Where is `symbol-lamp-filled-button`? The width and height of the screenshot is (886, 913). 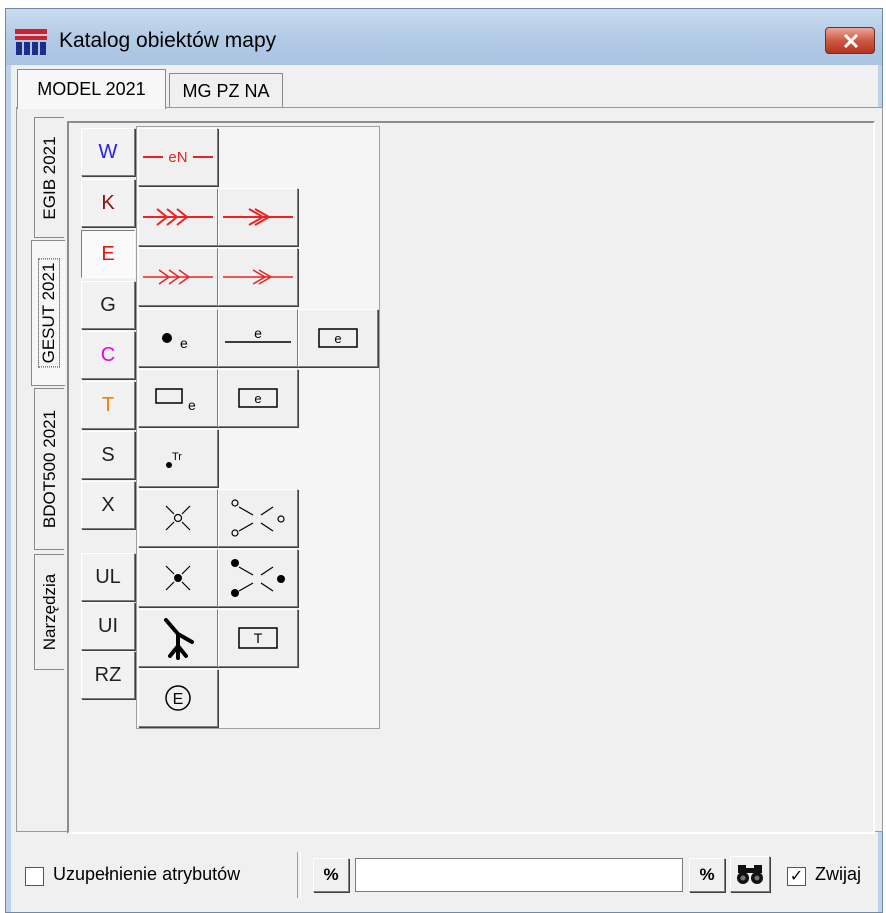 symbol-lamp-filled-button is located at coordinates (178, 578).